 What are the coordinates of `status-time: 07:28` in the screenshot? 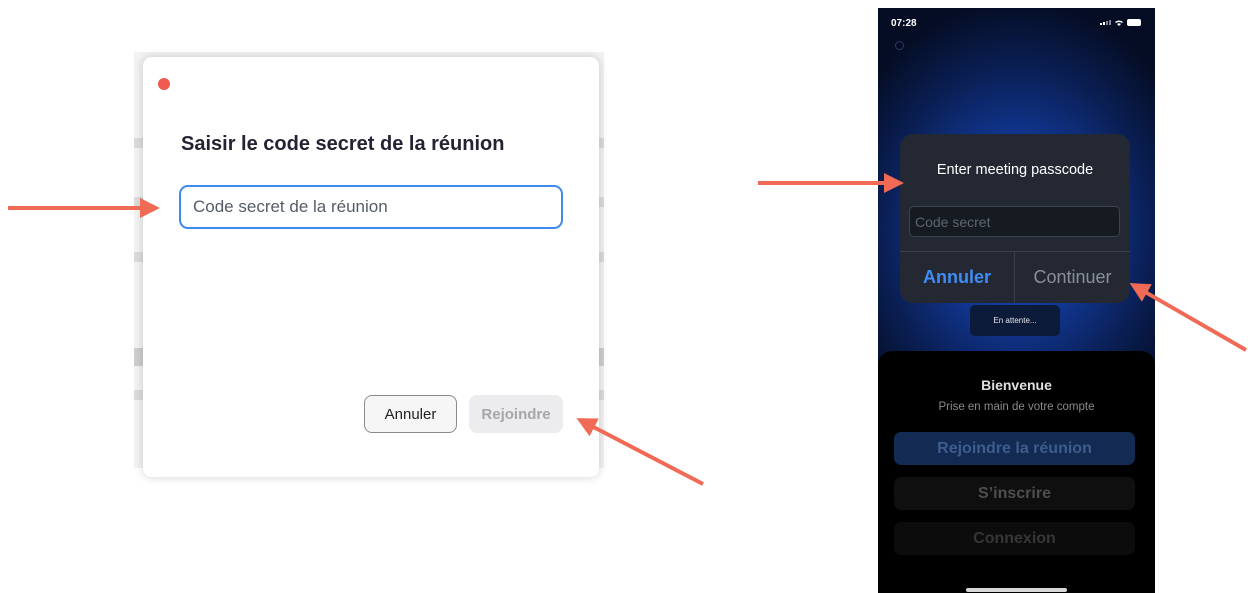 It's located at (904, 23).